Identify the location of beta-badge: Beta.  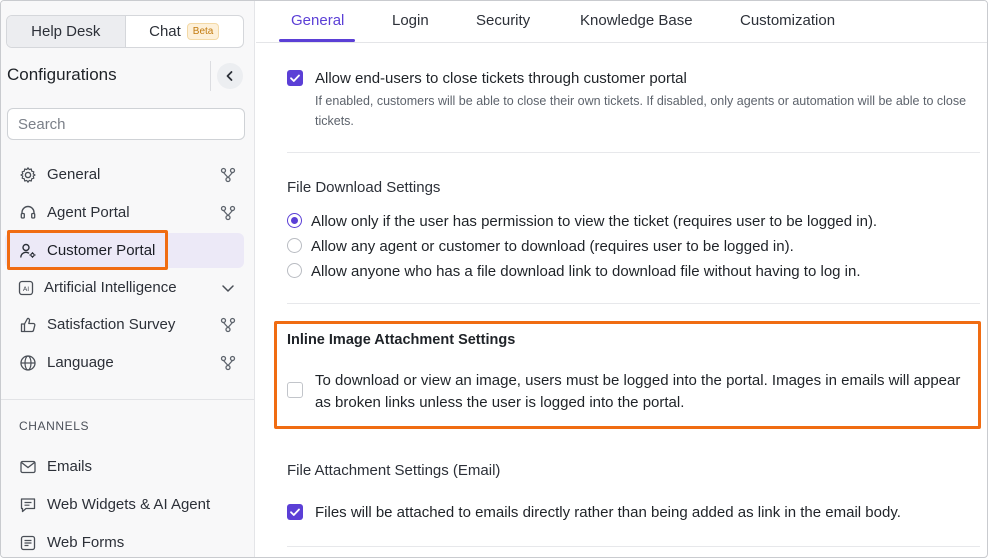
(203, 31).